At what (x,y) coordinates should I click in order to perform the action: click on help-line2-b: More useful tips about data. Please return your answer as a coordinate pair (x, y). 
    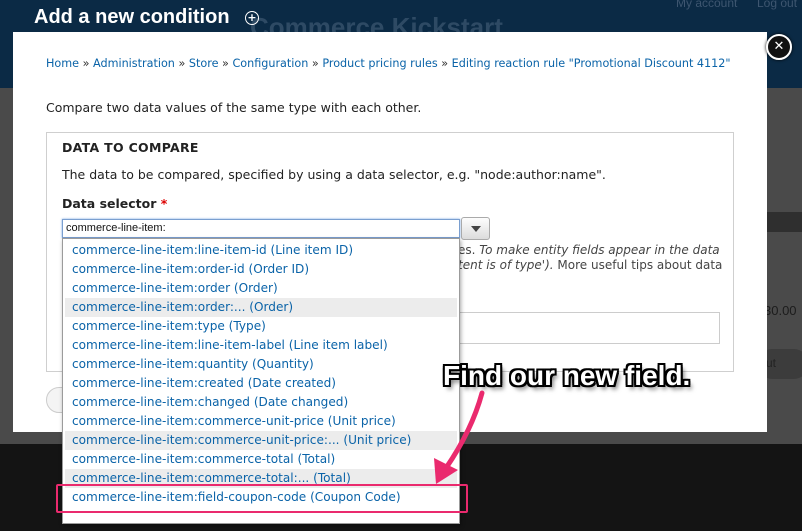
    Looking at the image, I should click on (638, 265).